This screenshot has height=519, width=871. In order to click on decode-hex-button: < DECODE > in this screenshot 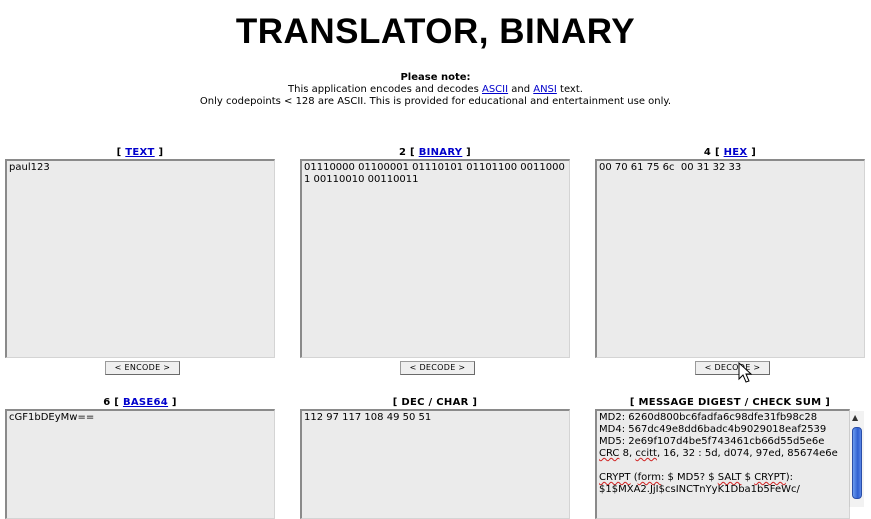, I will do `click(732, 368)`.